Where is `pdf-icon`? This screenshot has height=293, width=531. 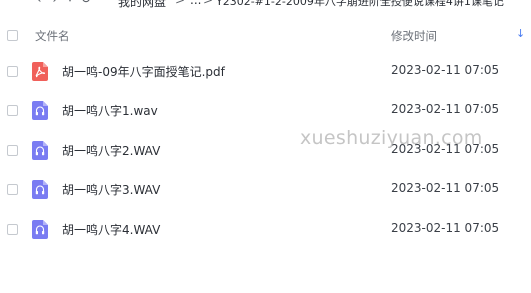
pdf-icon is located at coordinates (40, 71).